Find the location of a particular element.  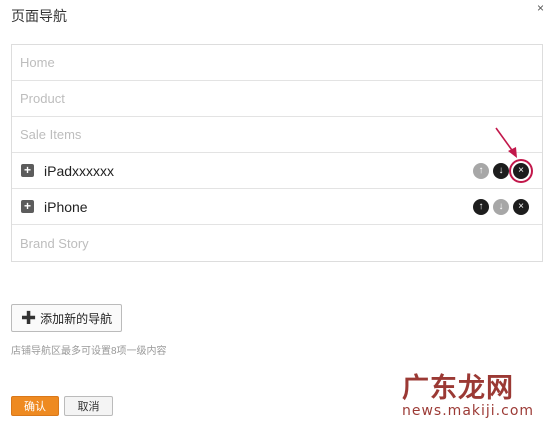

plus-icon: ✚ is located at coordinates (29, 318).